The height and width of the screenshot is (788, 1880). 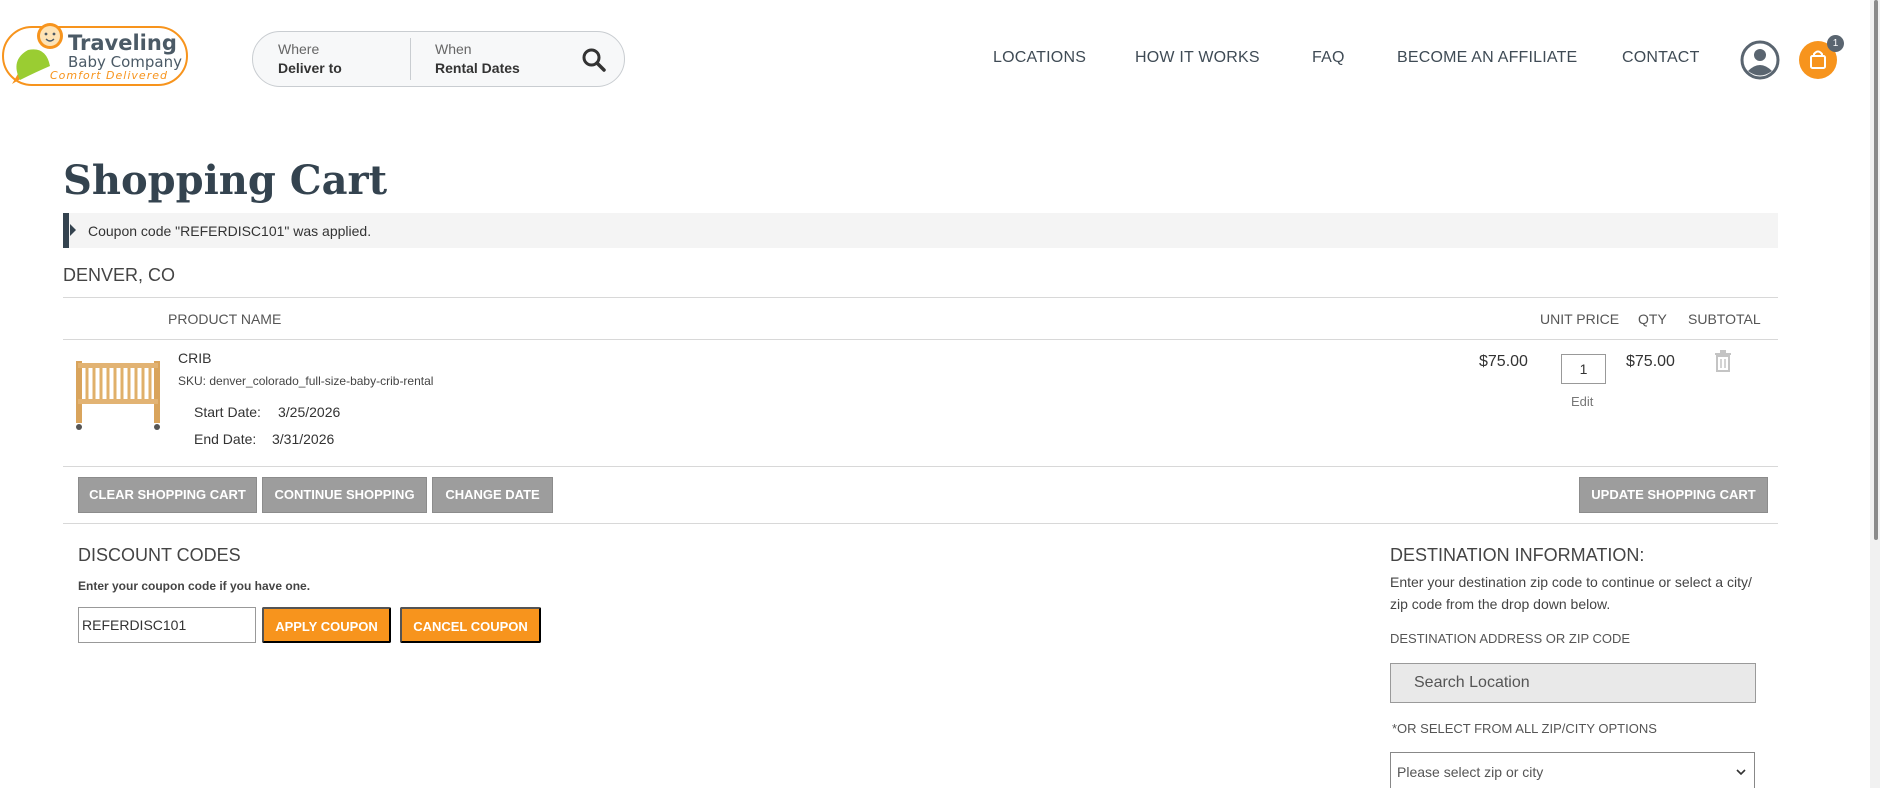 I want to click on start-date-value: 3/25/2026, so click(x=309, y=412).